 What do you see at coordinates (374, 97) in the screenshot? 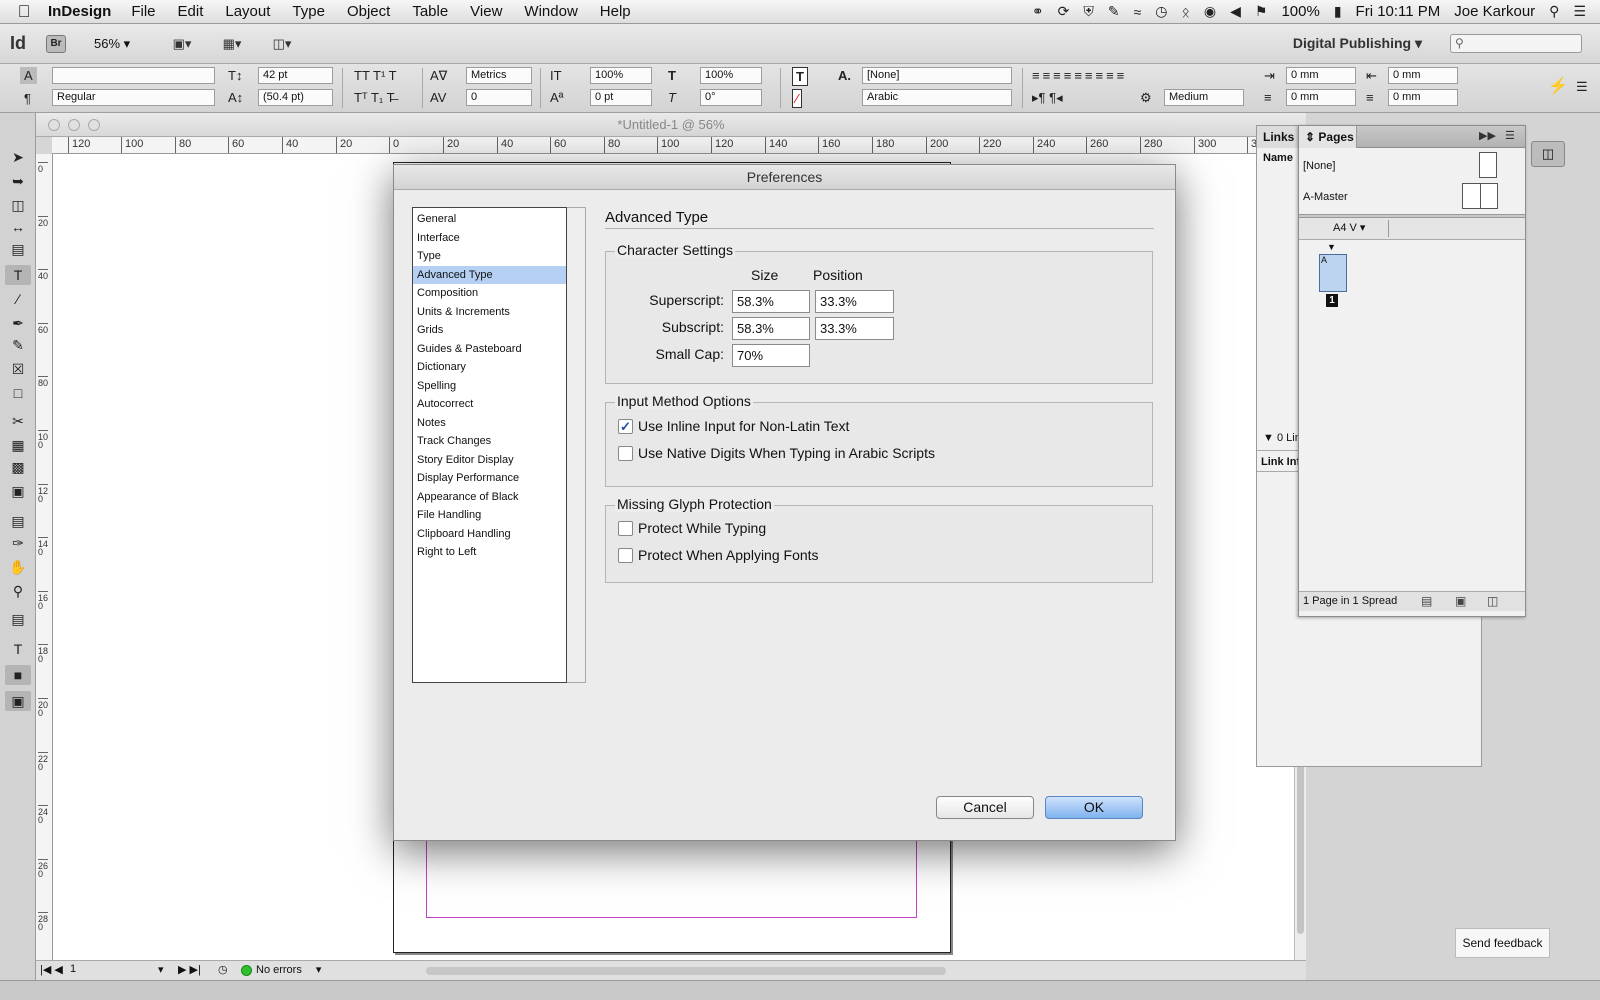
I see `small-caps-icon: Tᵀ T₁ T̶` at bounding box center [374, 97].